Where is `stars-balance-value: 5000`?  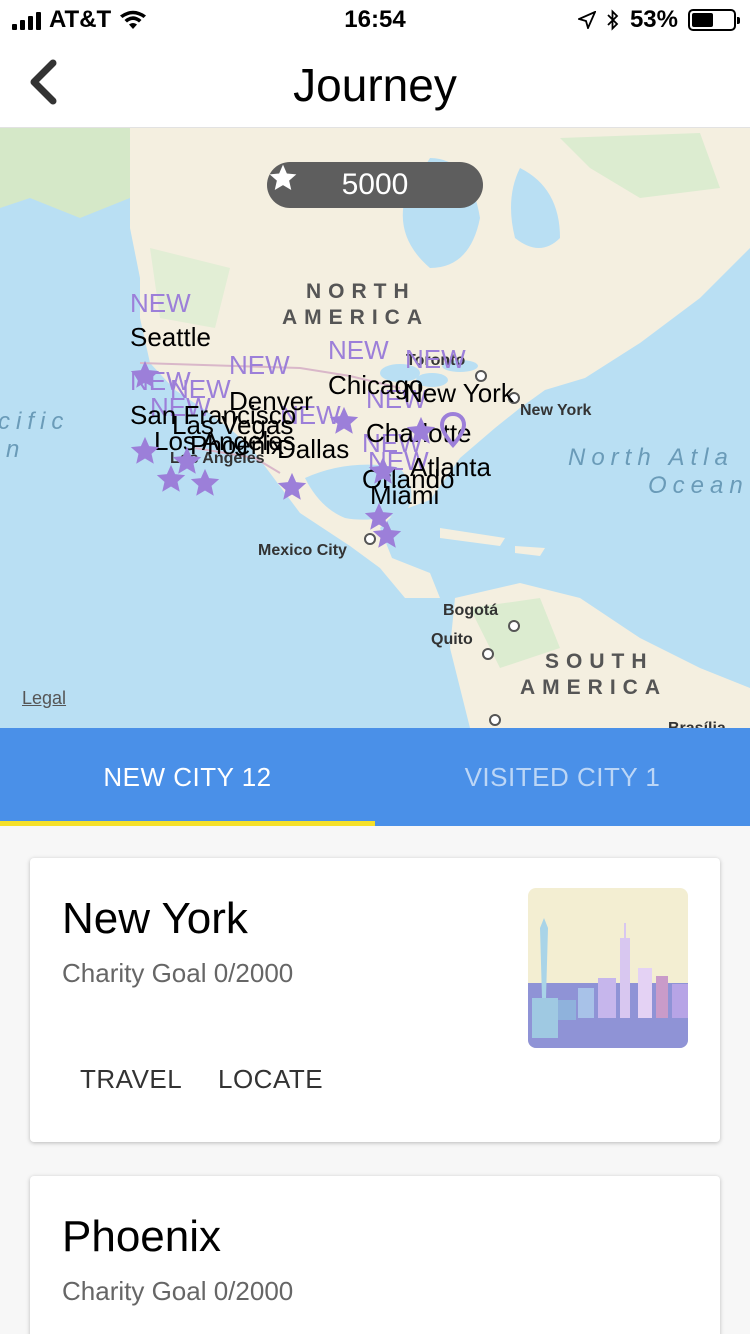 stars-balance-value: 5000 is located at coordinates (375, 184).